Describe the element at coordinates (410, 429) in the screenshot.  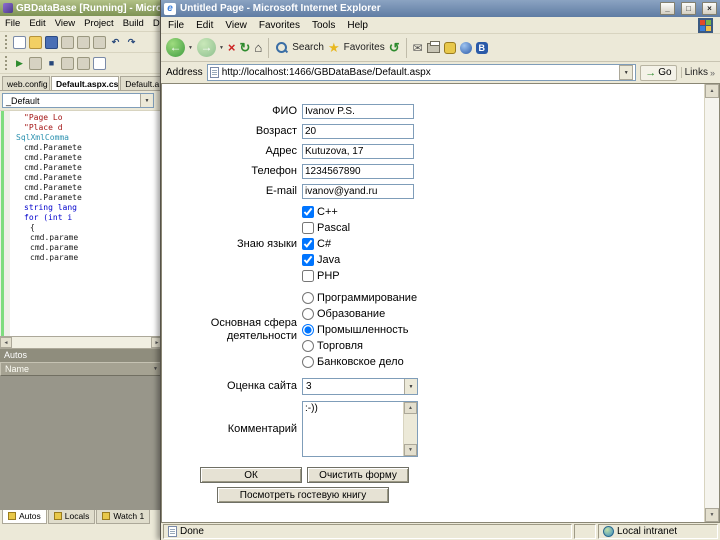
I see `comment-scrollbar: ▲ ▼` at that location.